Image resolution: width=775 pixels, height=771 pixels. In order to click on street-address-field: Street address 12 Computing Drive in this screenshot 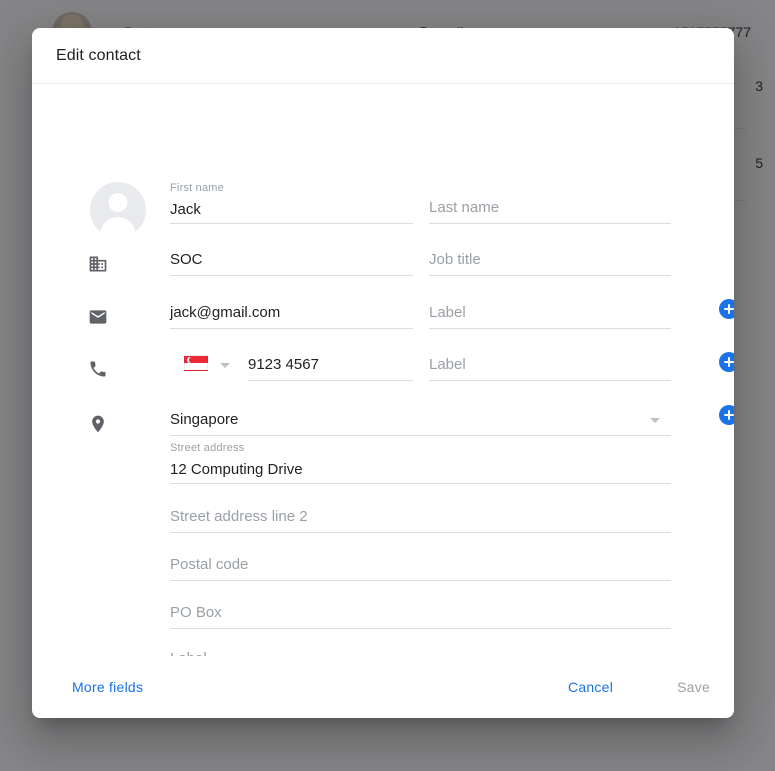, I will do `click(420, 463)`.